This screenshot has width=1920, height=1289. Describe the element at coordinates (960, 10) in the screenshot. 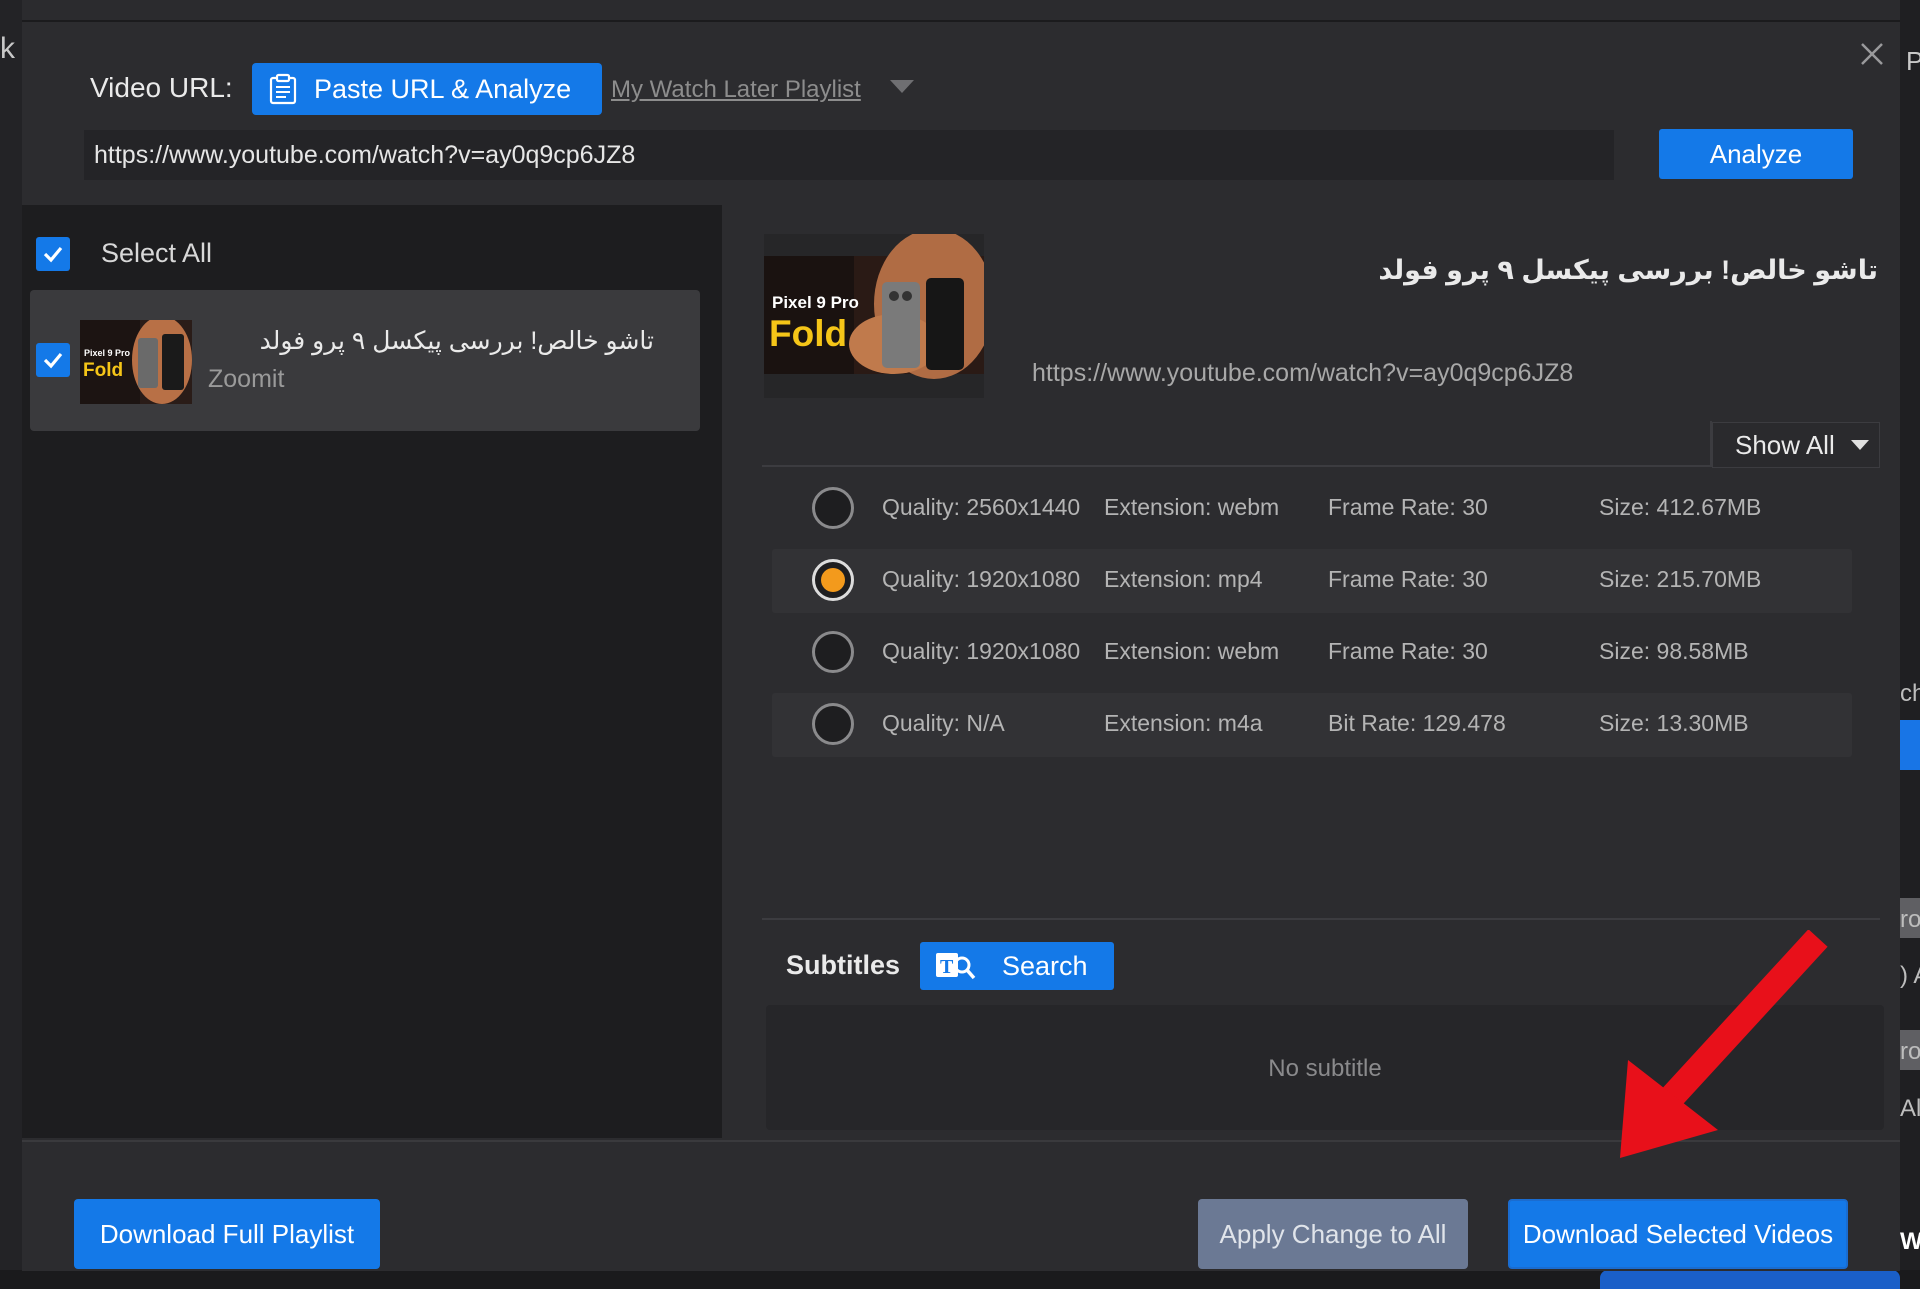

I see `background-app-topbar` at that location.